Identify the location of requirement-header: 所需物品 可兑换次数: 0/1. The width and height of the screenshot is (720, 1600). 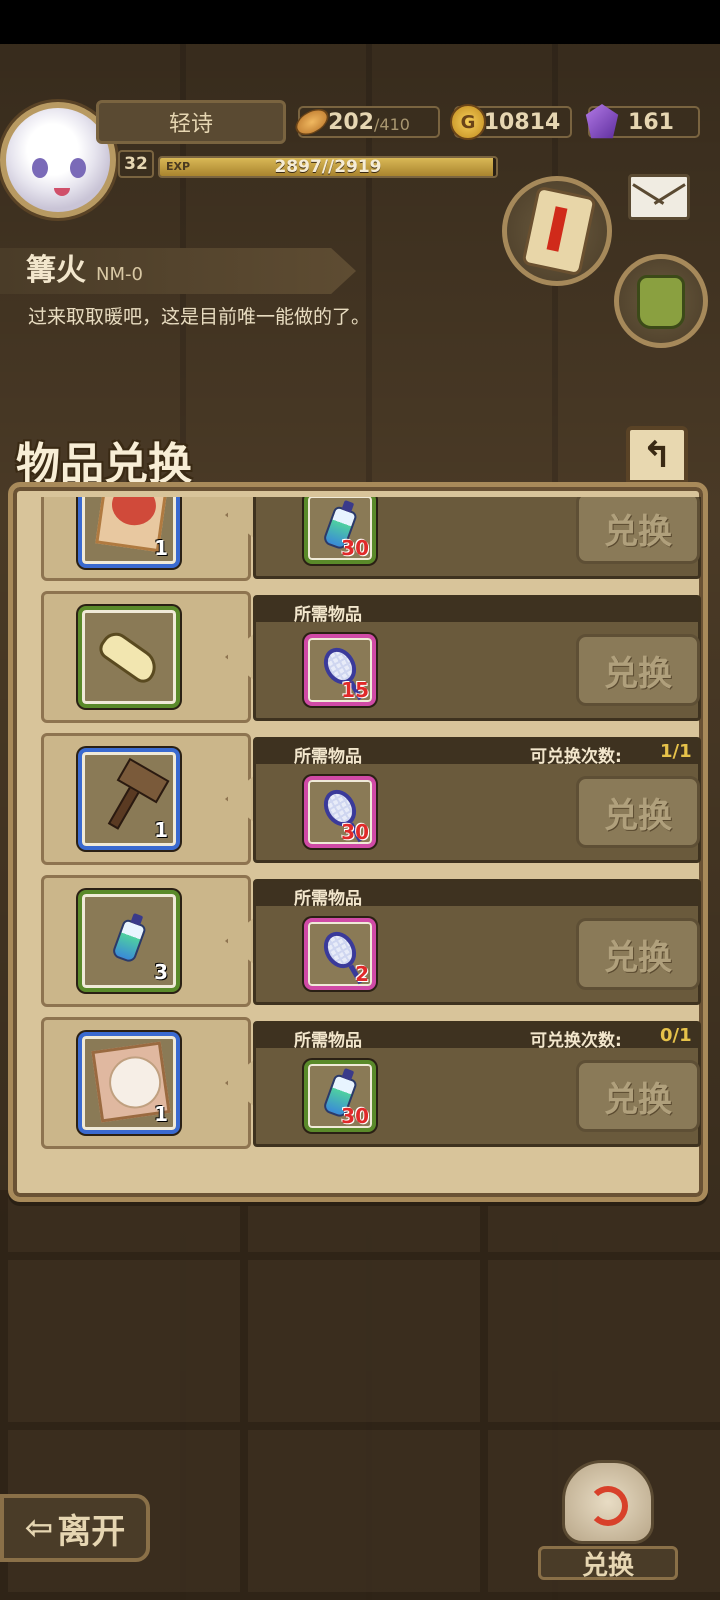
(477, 1037).